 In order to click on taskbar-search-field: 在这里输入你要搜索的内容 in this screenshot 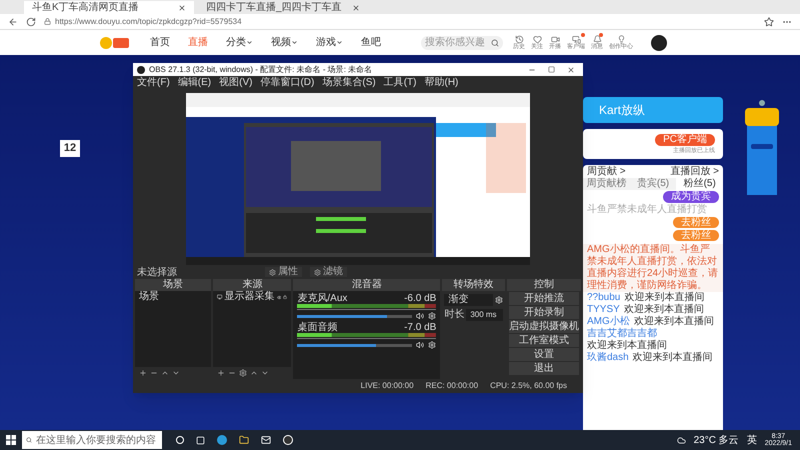, I will do `click(92, 440)`.